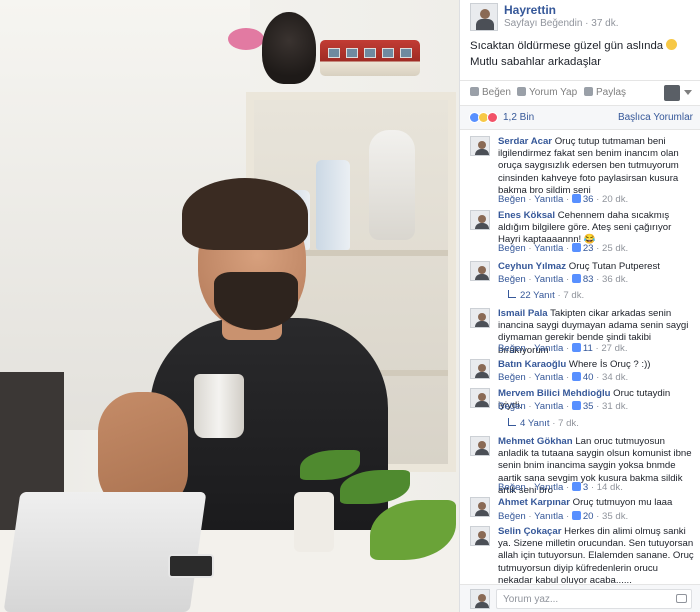  Describe the element at coordinates (615, 516) in the screenshot. I see `comment-time: 35 dk.` at that location.